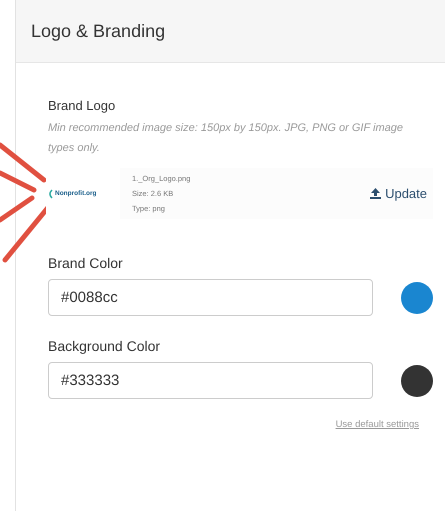  I want to click on panel-title: Logo & Branding, so click(98, 31).